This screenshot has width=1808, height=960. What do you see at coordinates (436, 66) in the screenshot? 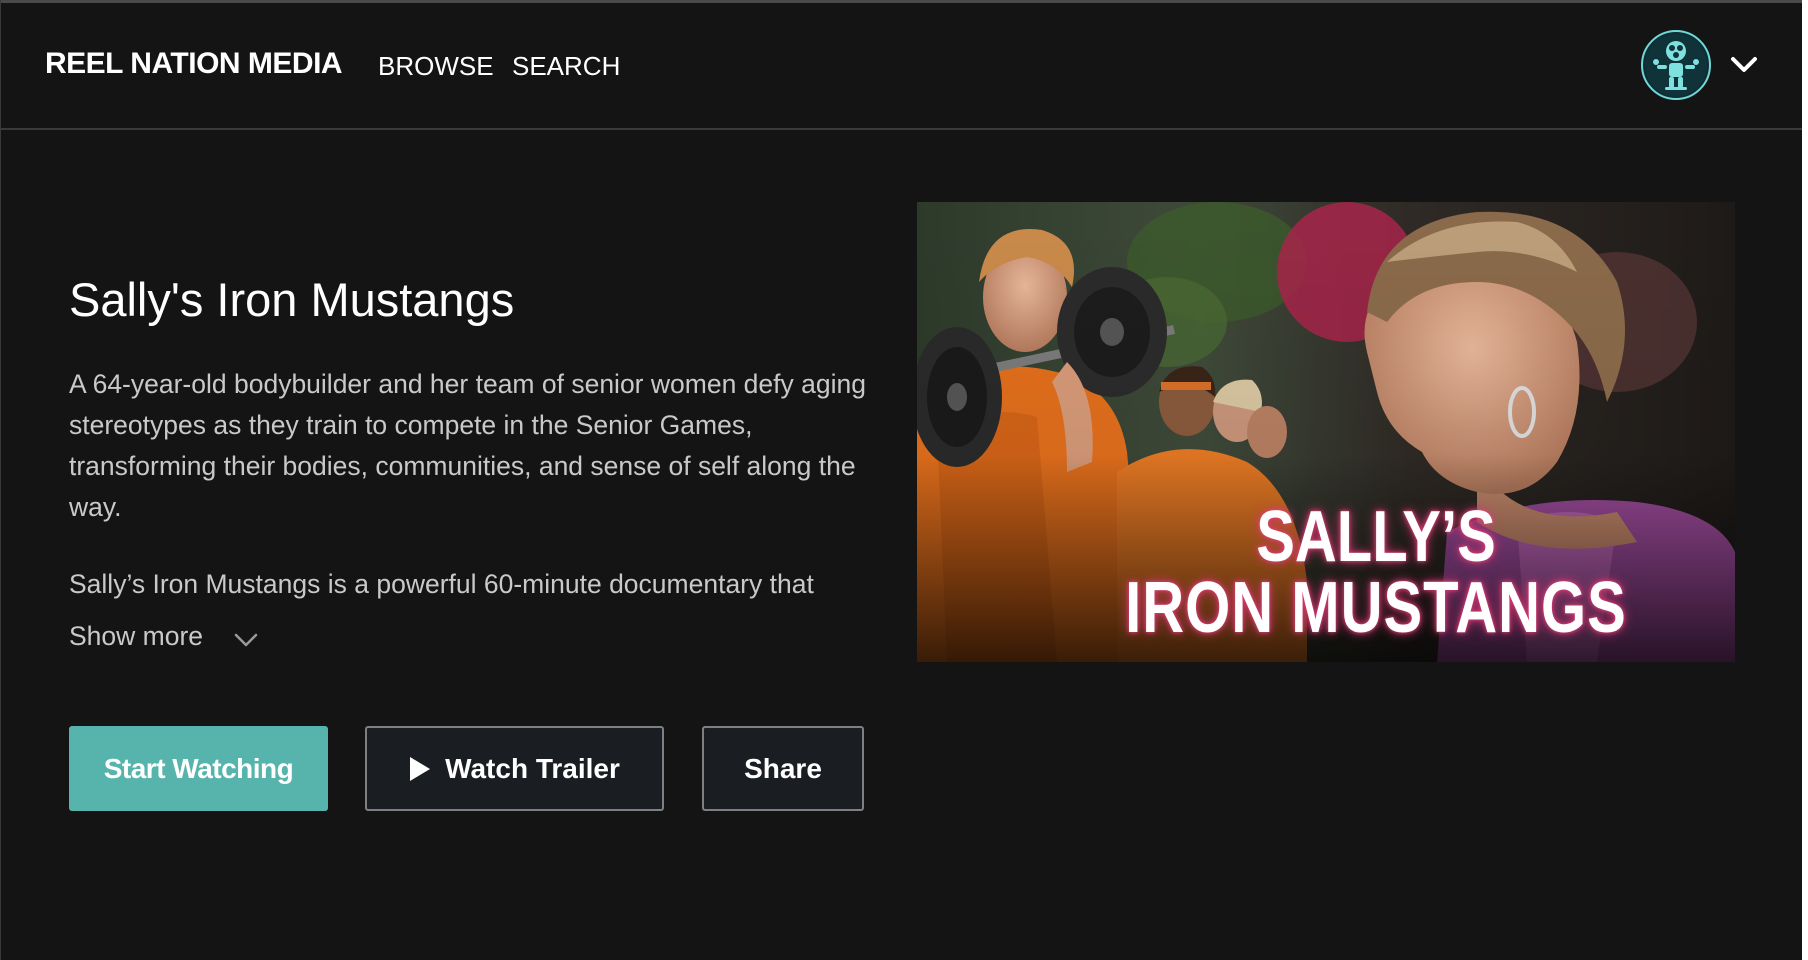
I see `nav-browse-link: BROWSE` at bounding box center [436, 66].